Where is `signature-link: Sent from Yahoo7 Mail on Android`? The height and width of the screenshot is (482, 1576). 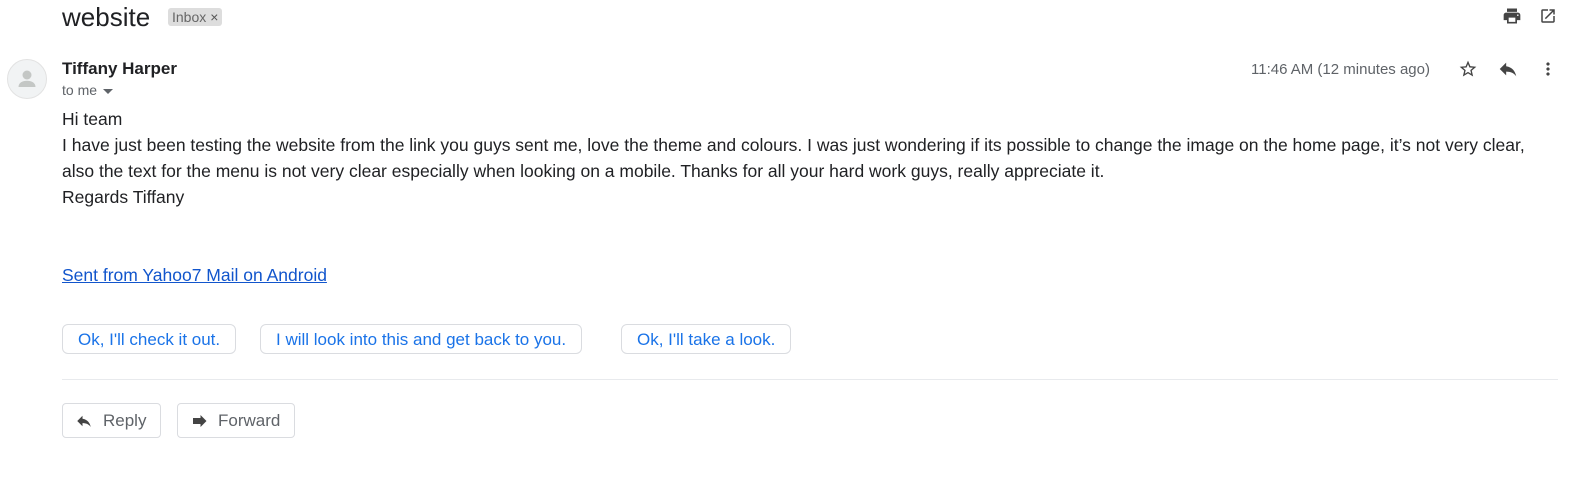 signature-link: Sent from Yahoo7 Mail on Android is located at coordinates (194, 275).